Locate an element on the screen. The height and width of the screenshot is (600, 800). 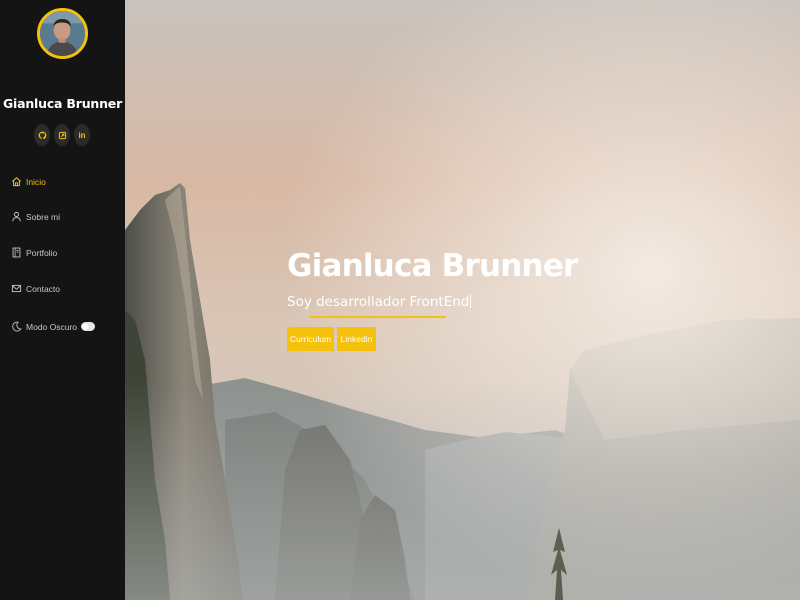
typing-cursor is located at coordinates (471, 301).